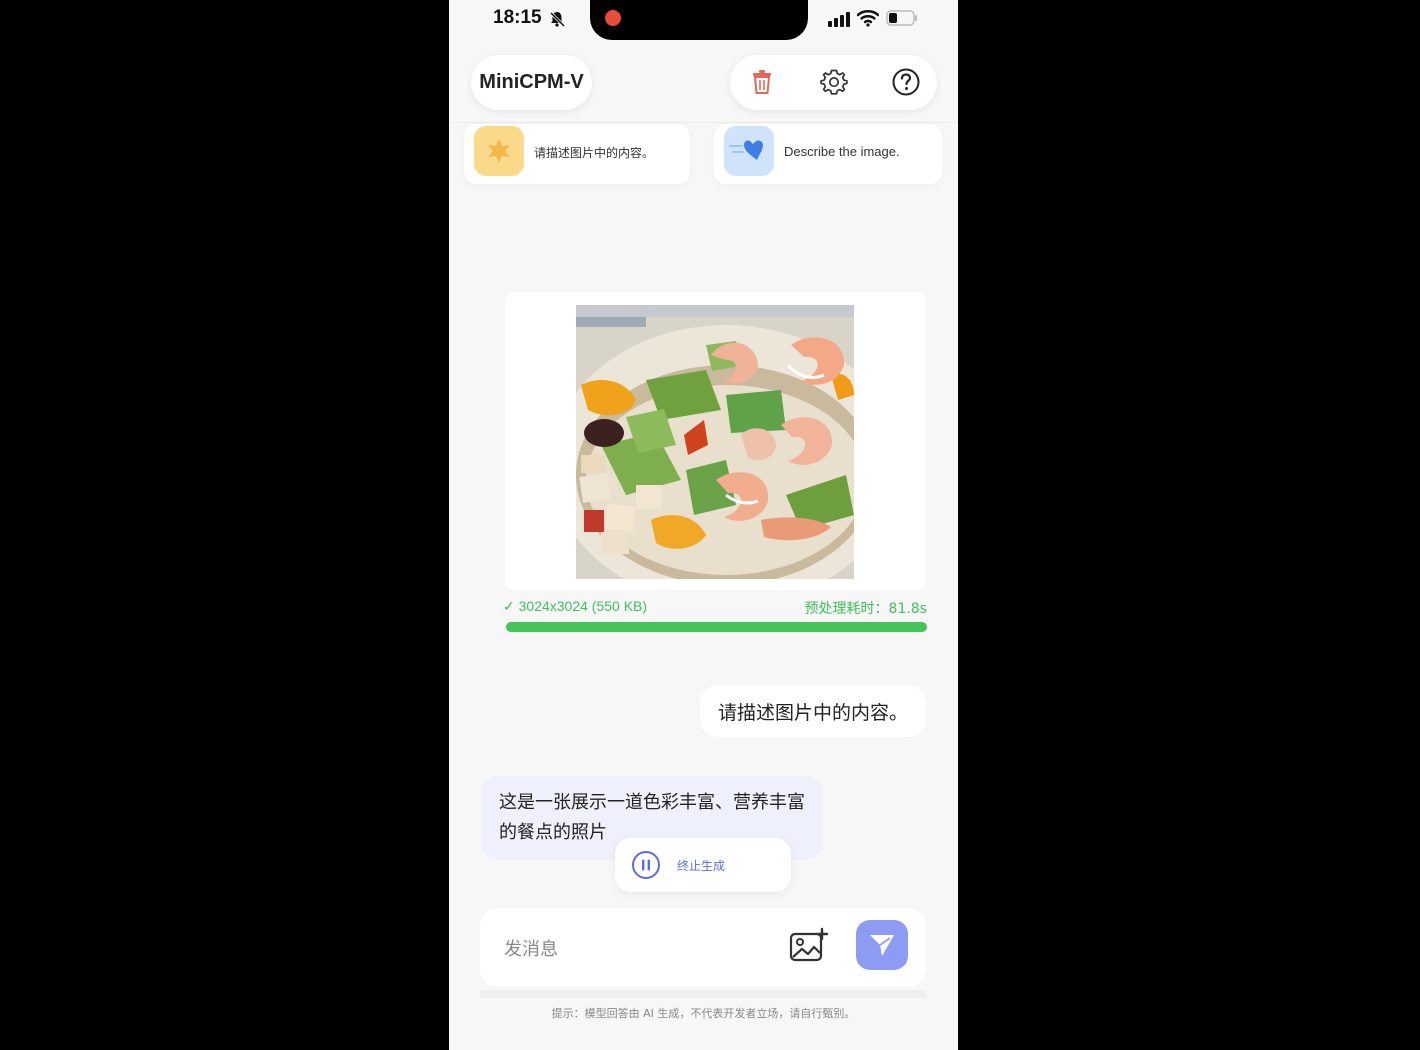 The width and height of the screenshot is (1420, 1050). I want to click on gear-icon, so click(834, 82).